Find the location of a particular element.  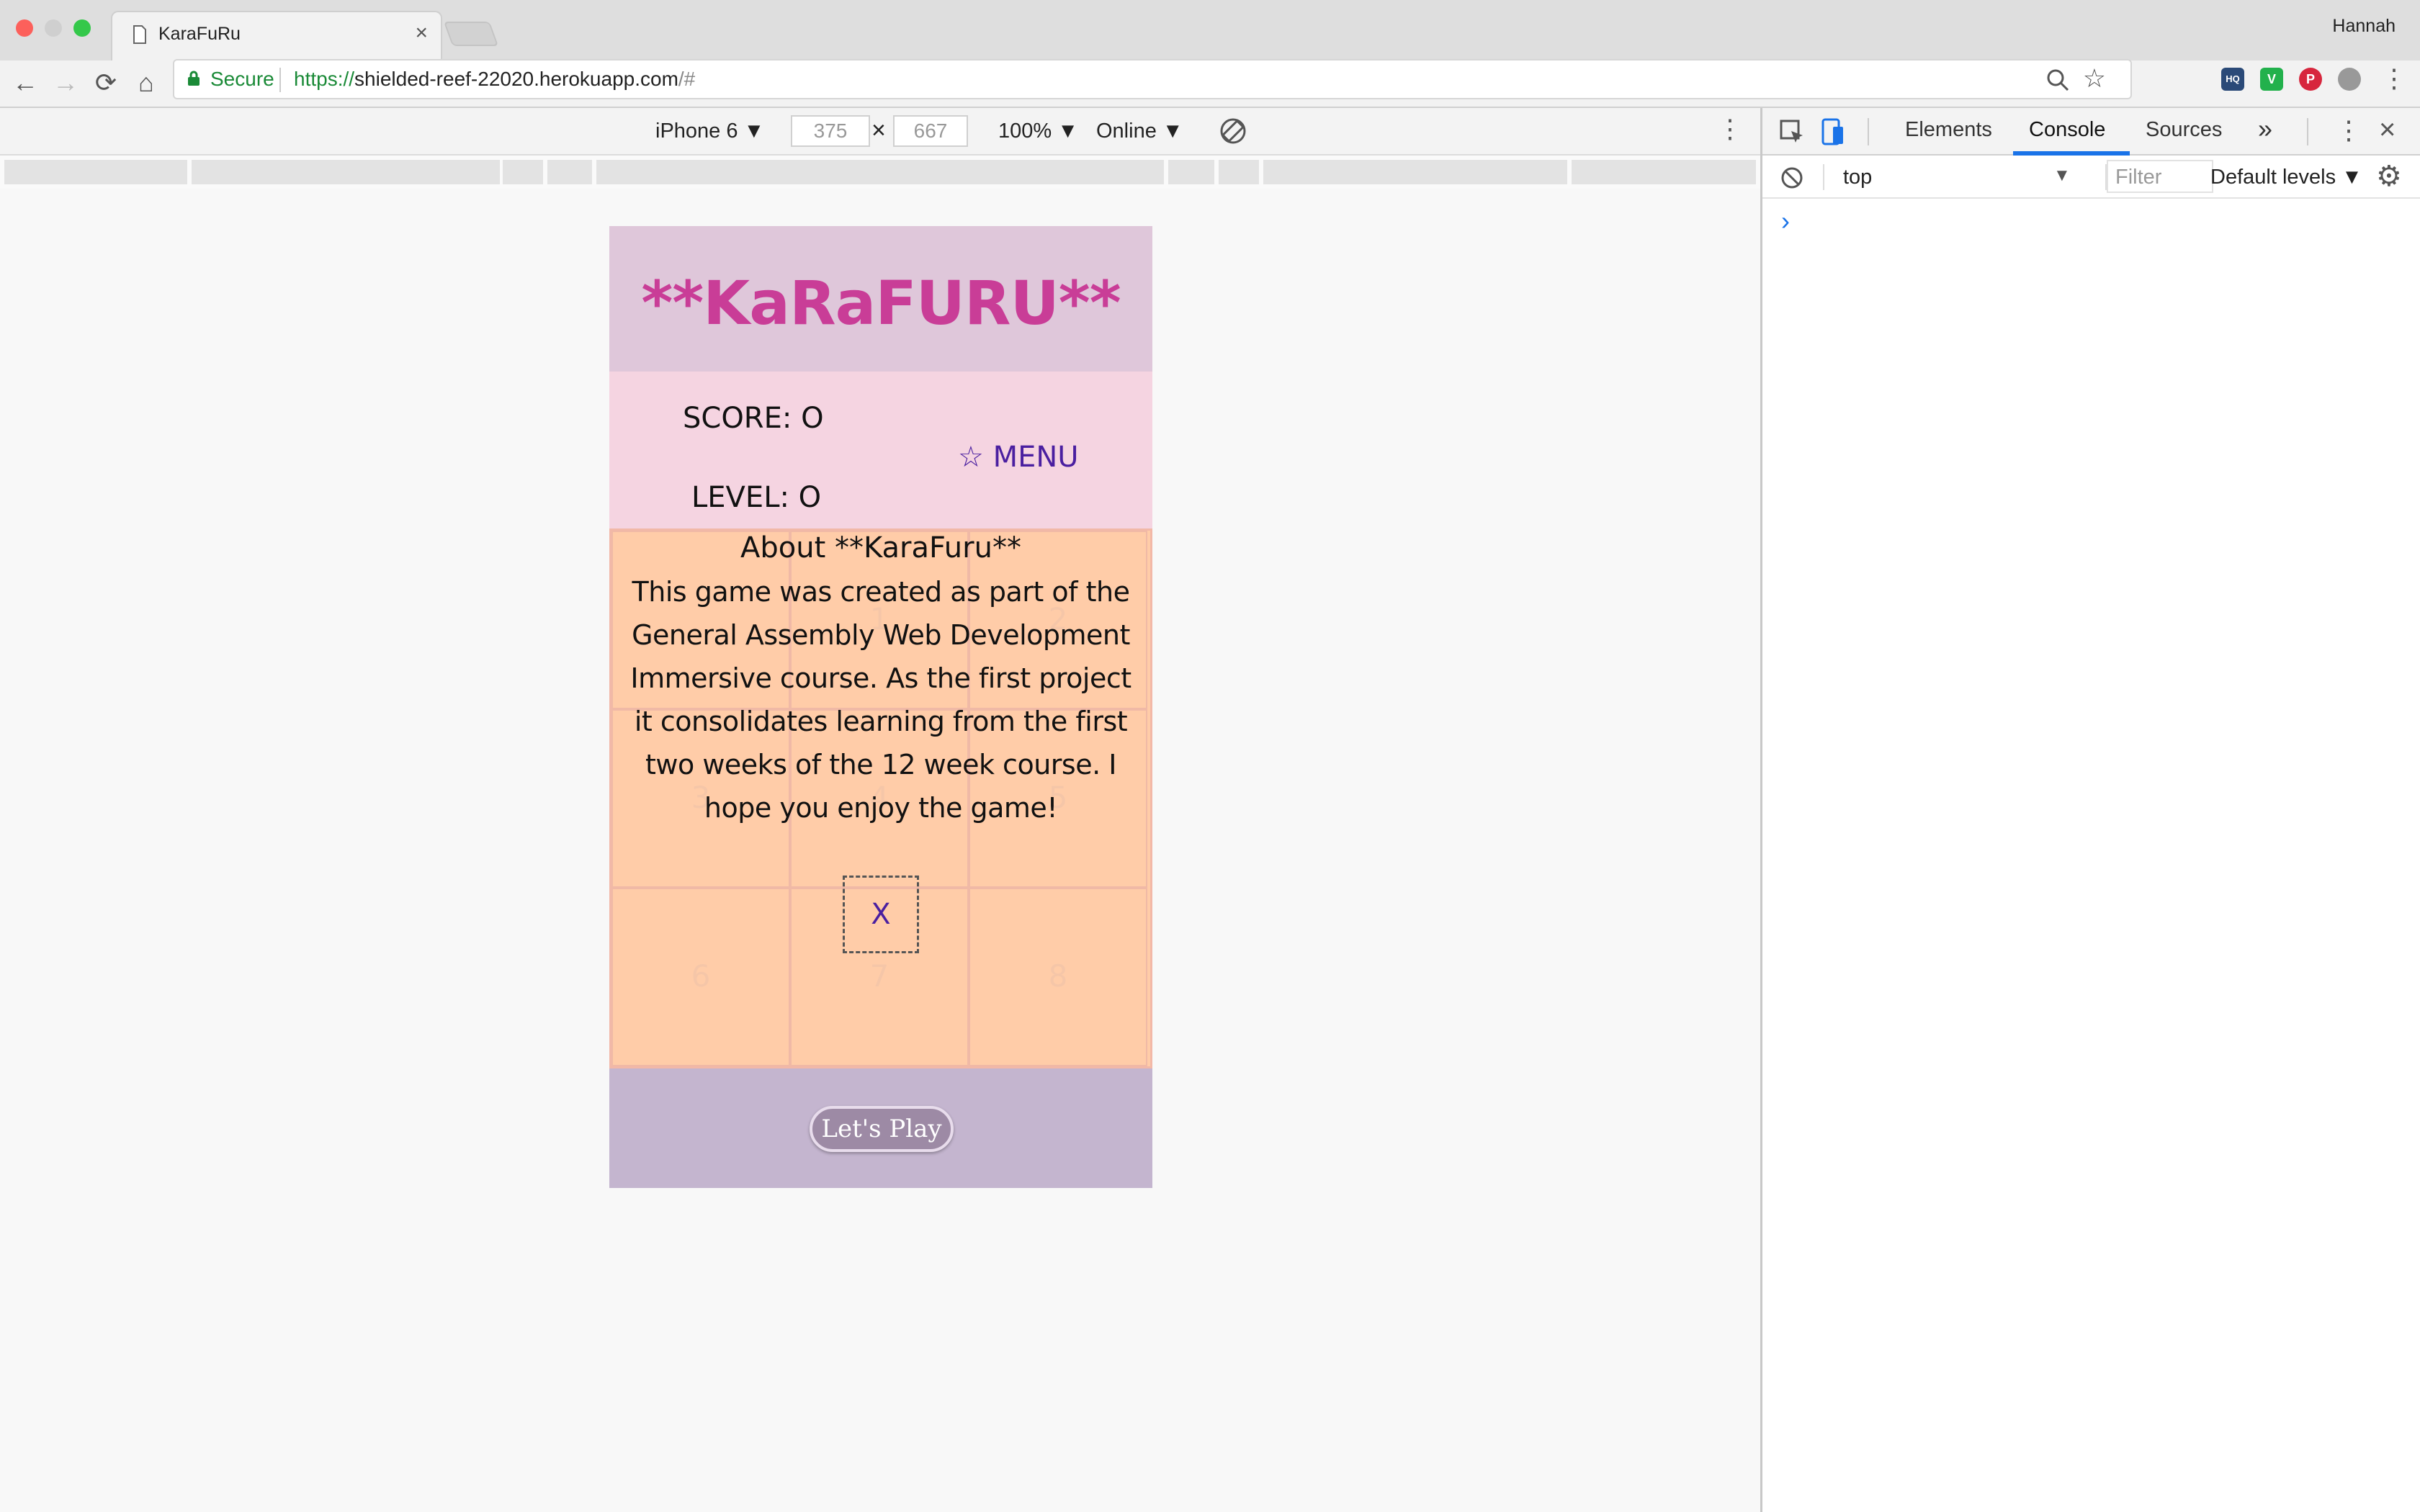

device-more-icon: ⋮ is located at coordinates (1730, 129).